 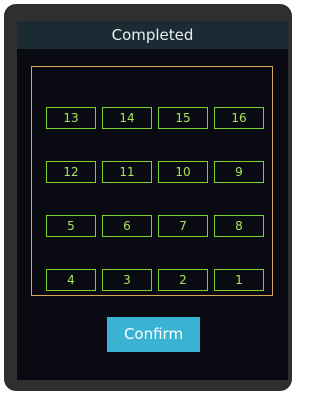 What do you see at coordinates (127, 118) in the screenshot?
I see `slot-14: 14` at bounding box center [127, 118].